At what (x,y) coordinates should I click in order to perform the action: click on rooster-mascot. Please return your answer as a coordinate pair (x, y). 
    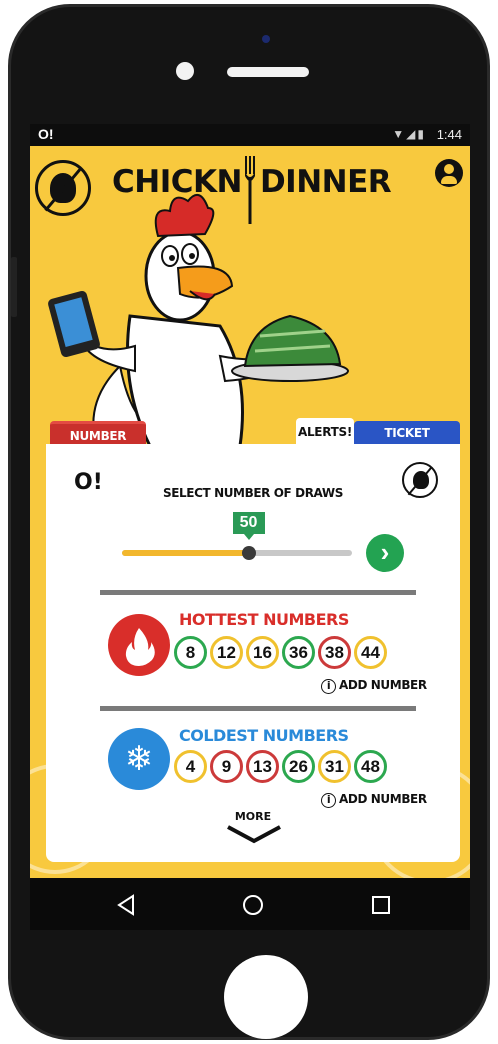
    Looking at the image, I should click on (198, 319).